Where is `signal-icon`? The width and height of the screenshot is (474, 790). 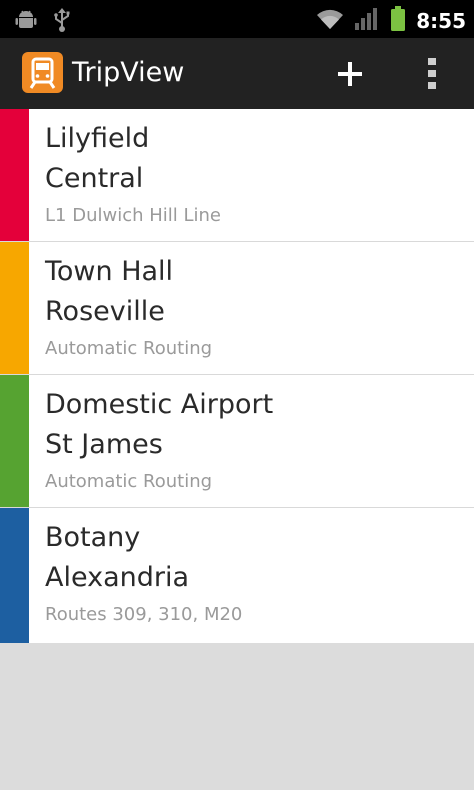 signal-icon is located at coordinates (367, 21).